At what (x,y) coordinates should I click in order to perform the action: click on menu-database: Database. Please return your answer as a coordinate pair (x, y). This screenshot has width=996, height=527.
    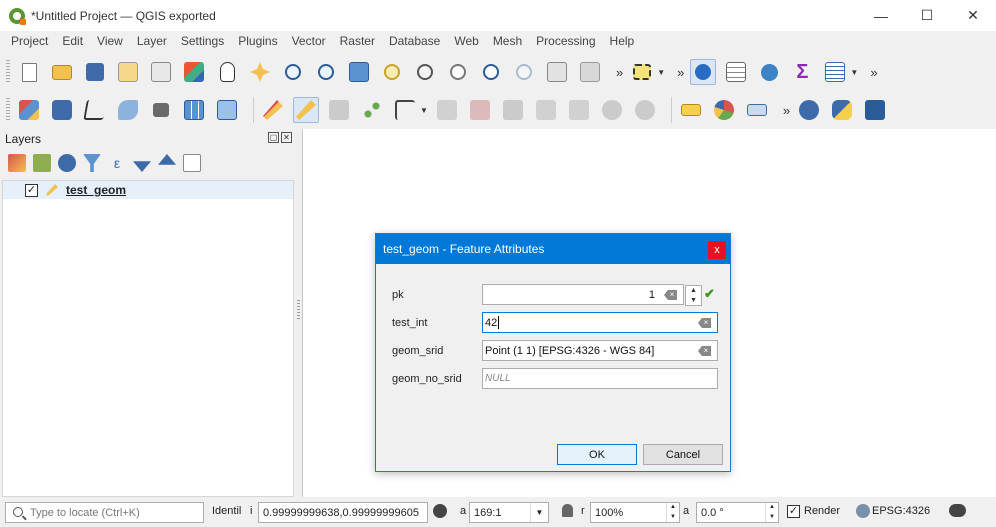
    Looking at the image, I should click on (414, 41).